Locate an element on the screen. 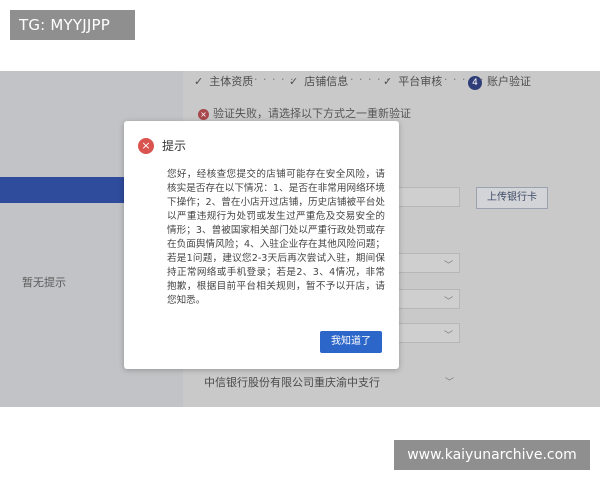 This screenshot has width=600, height=480. bank-branch-select: 中信银行股份有限公司重庆渝中支行 ﹀ is located at coordinates (329, 383).